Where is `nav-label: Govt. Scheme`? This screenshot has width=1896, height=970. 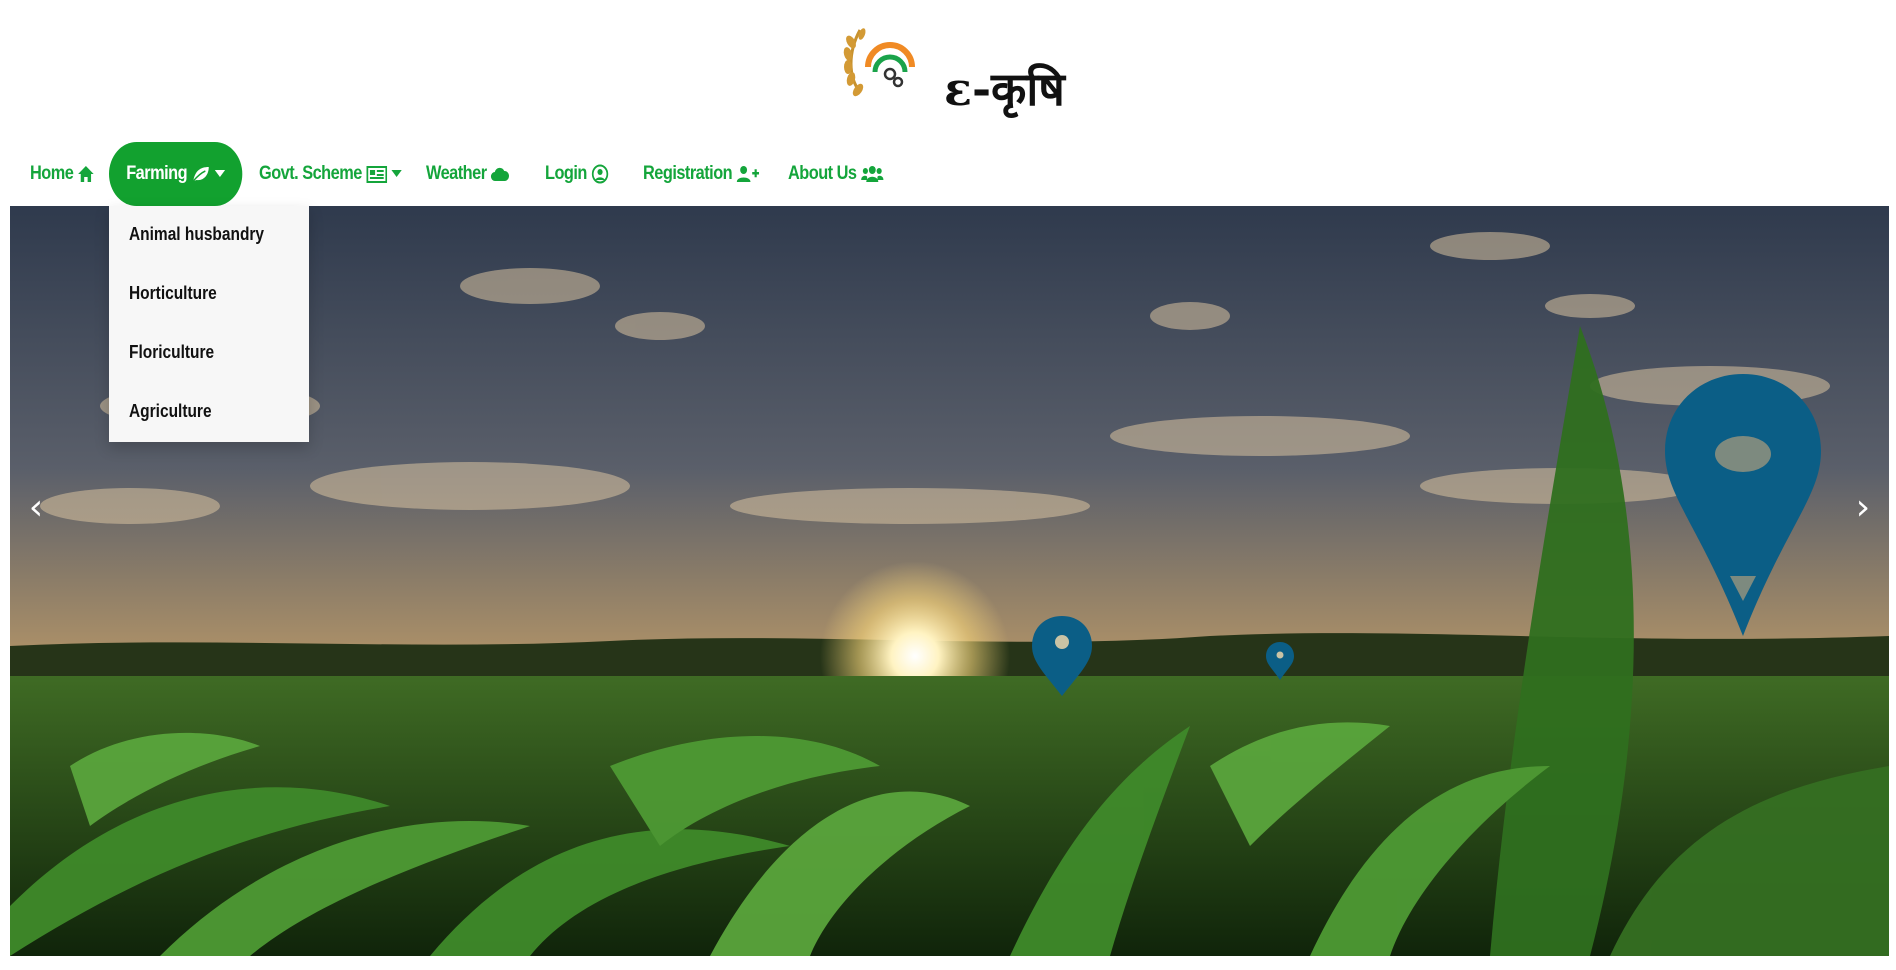 nav-label: Govt. Scheme is located at coordinates (310, 173).